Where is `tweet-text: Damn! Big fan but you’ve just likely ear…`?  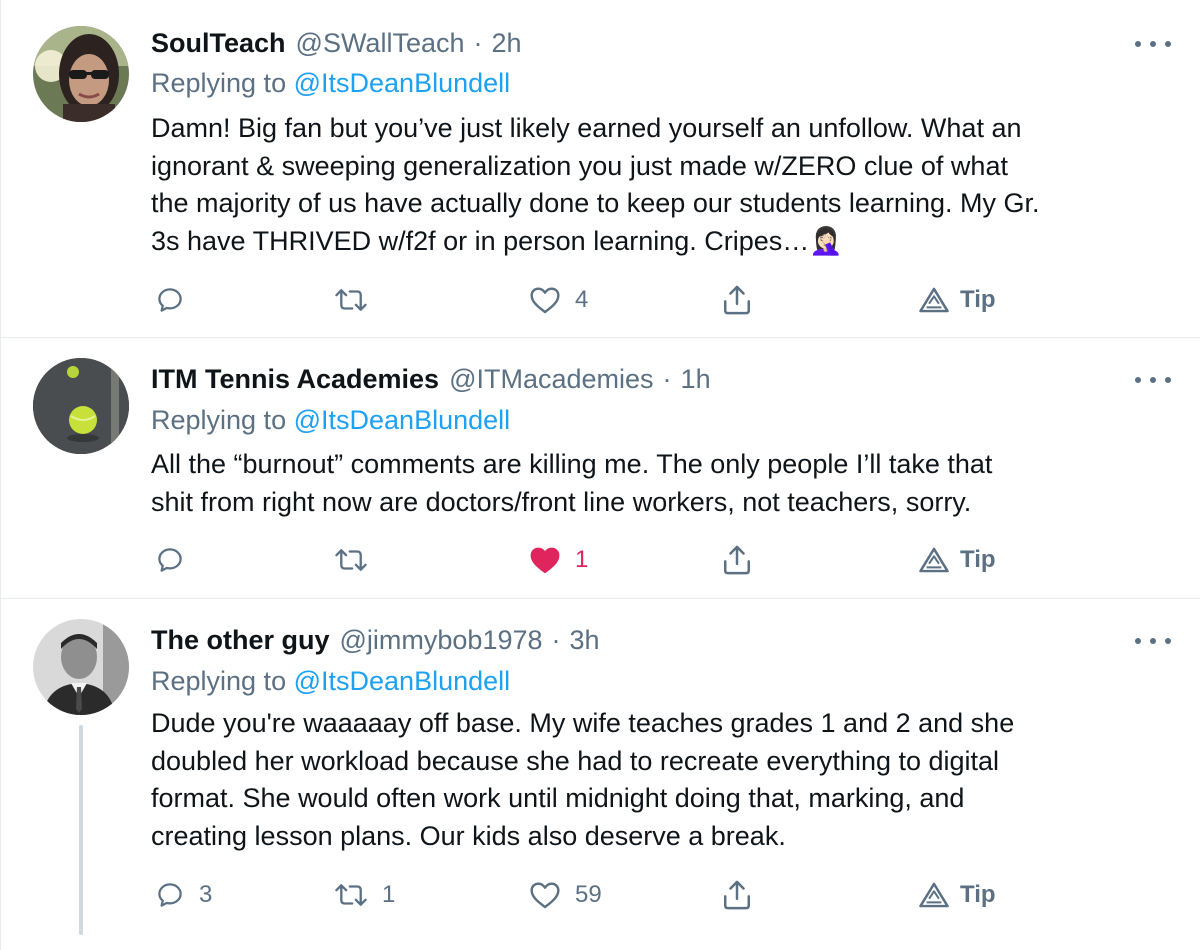
tweet-text: Damn! Big fan but you’ve just likely ear… is located at coordinates (656, 185).